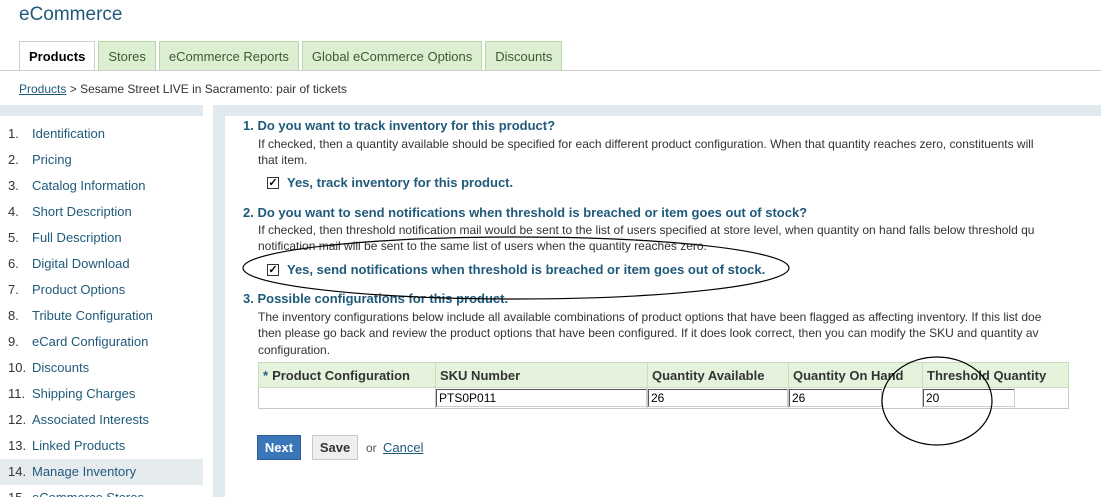  What do you see at coordinates (17, 471) in the screenshot?
I see `sidebar-item-number: 14.` at bounding box center [17, 471].